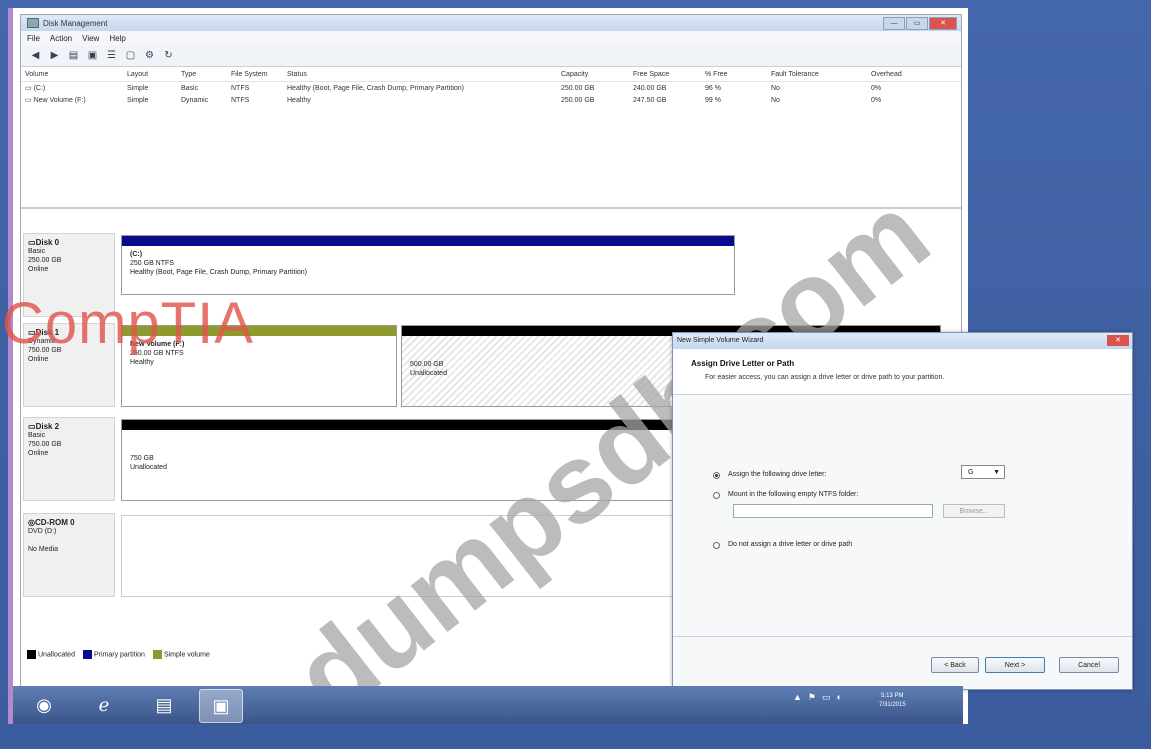  What do you see at coordinates (61, 38) in the screenshot?
I see `menu-action: Action` at bounding box center [61, 38].